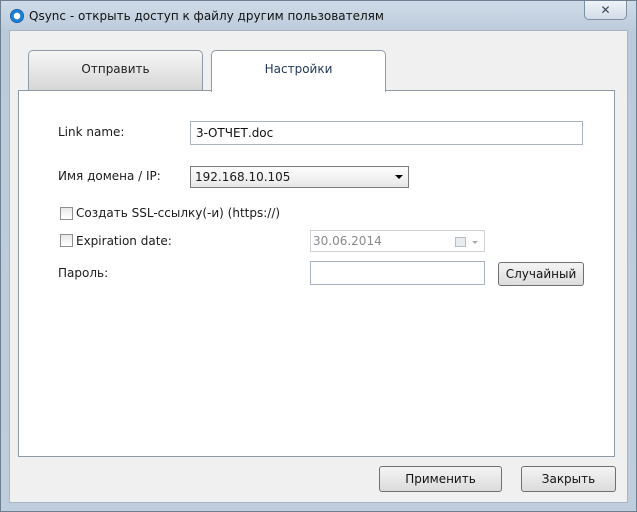 The image size is (637, 512). I want to click on close-button: Закрыть, so click(568, 479).